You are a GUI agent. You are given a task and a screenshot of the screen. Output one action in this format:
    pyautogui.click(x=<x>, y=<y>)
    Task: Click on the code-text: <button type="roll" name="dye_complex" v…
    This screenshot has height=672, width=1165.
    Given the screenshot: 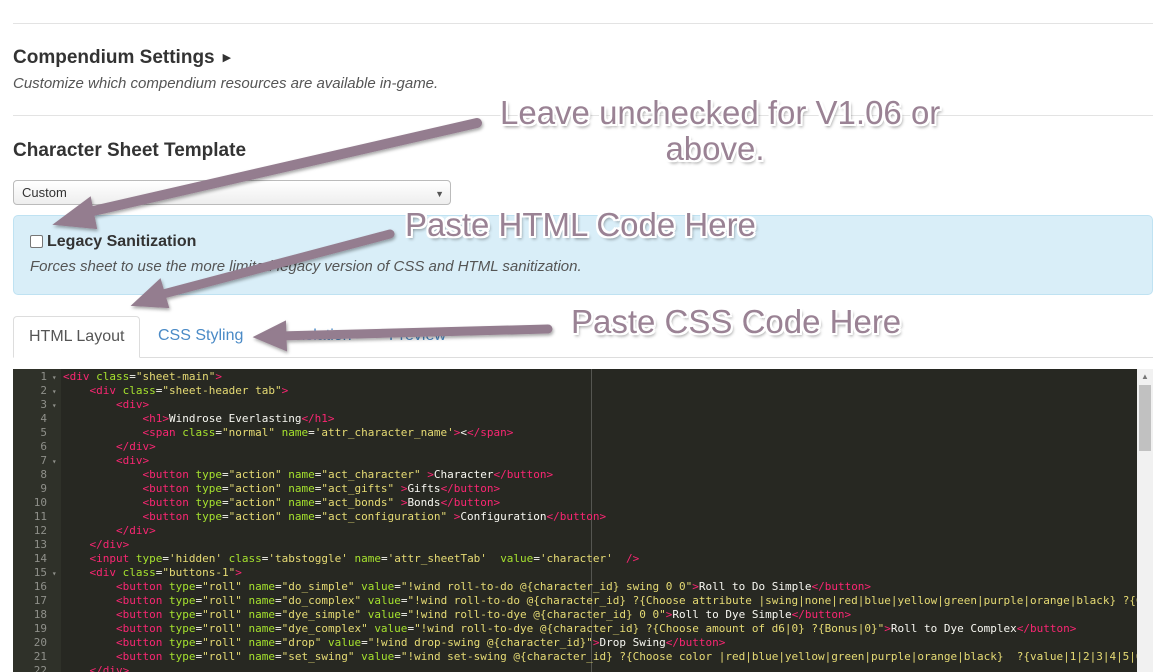 What is the action you would take?
    pyautogui.click(x=596, y=628)
    